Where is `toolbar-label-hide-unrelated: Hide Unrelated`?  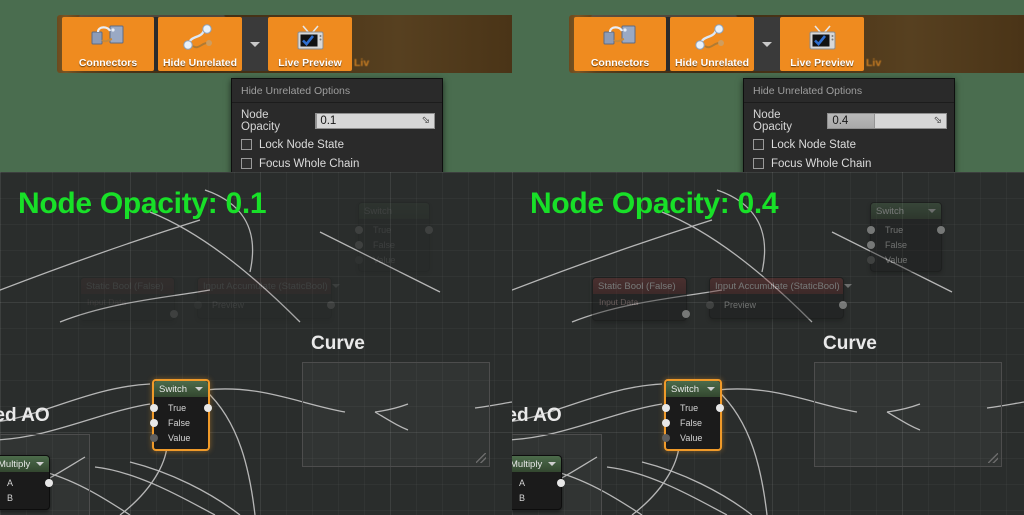 toolbar-label-hide-unrelated: Hide Unrelated is located at coordinates (712, 63).